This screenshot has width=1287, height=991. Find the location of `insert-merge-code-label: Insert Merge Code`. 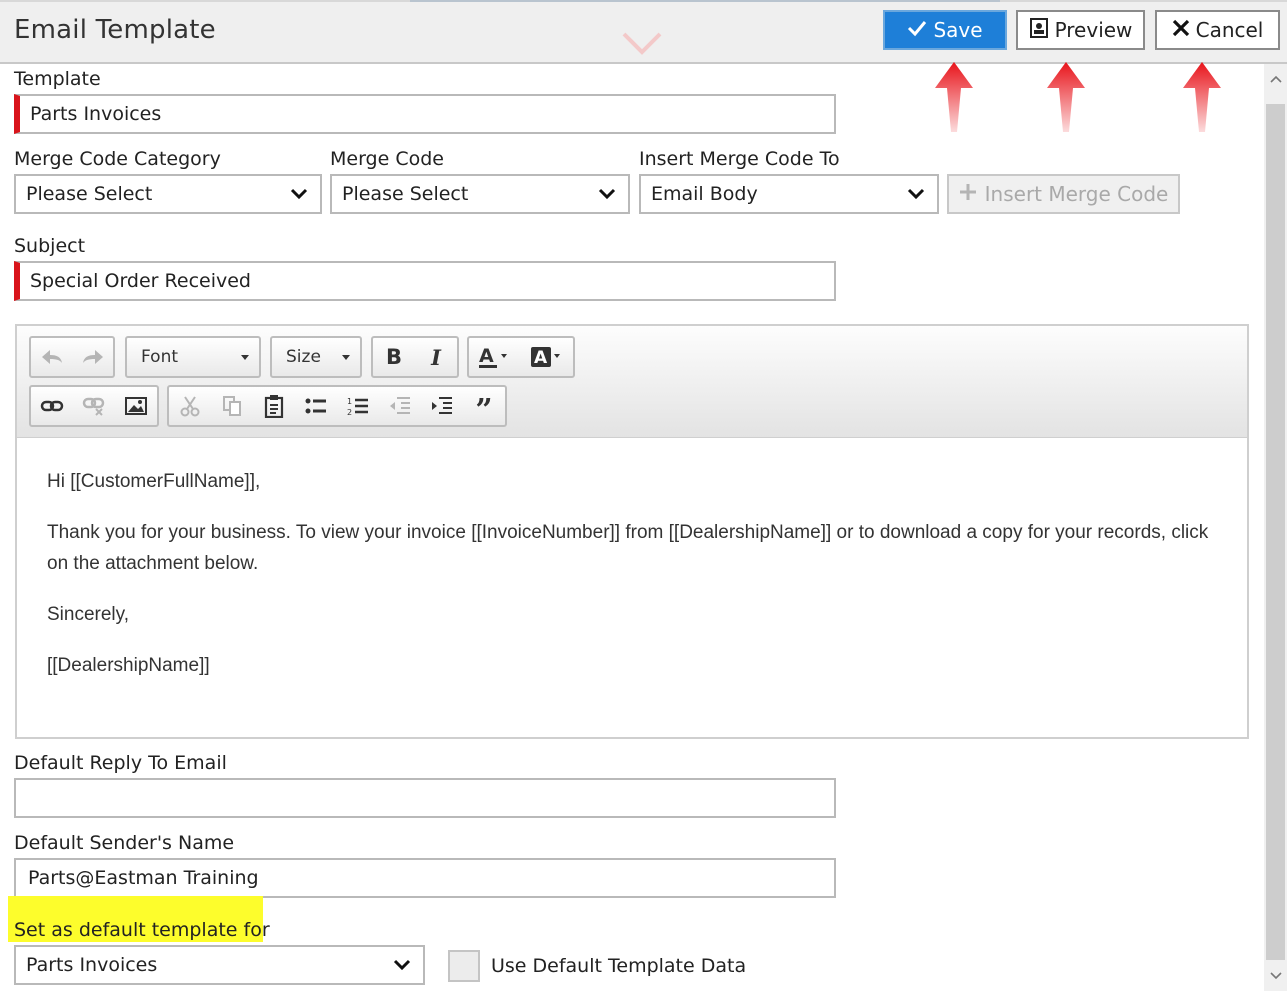

insert-merge-code-label: Insert Merge Code is located at coordinates (1076, 194).